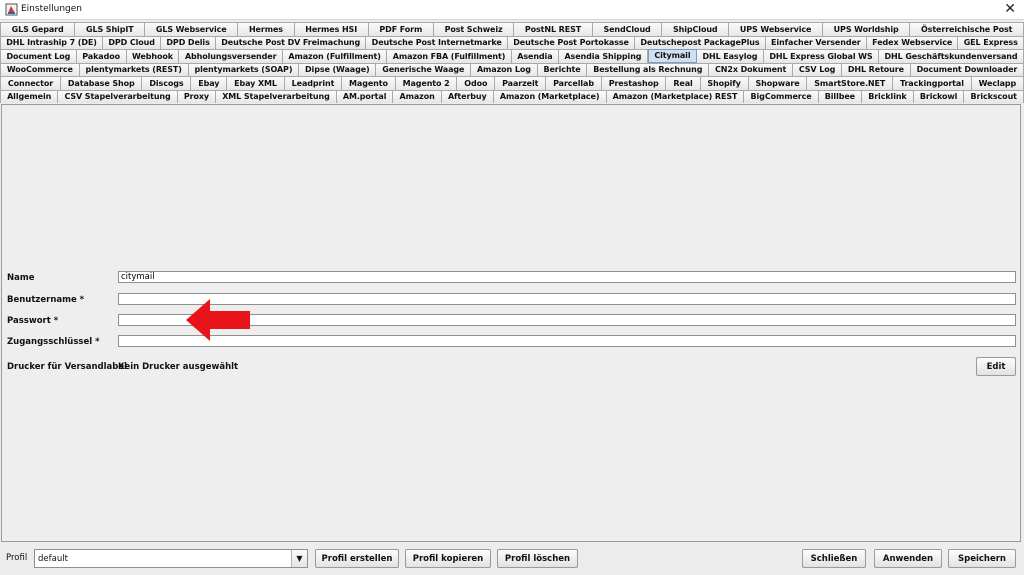 This screenshot has height=575, width=1024. What do you see at coordinates (167, 83) in the screenshot?
I see `tab-discogs: Discogs` at bounding box center [167, 83].